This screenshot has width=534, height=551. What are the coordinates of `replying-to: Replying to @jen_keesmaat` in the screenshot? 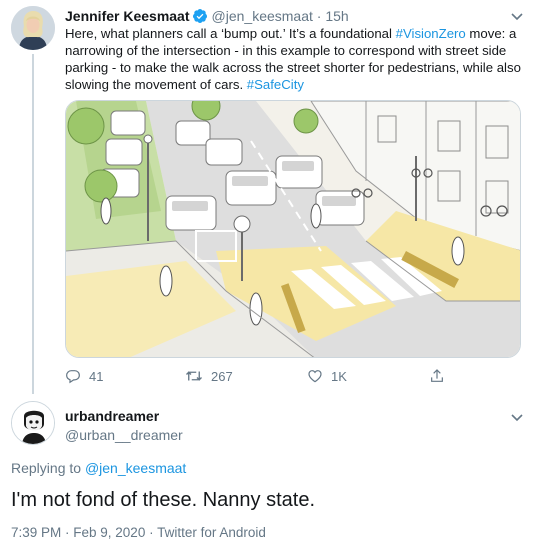 It's located at (98, 468).